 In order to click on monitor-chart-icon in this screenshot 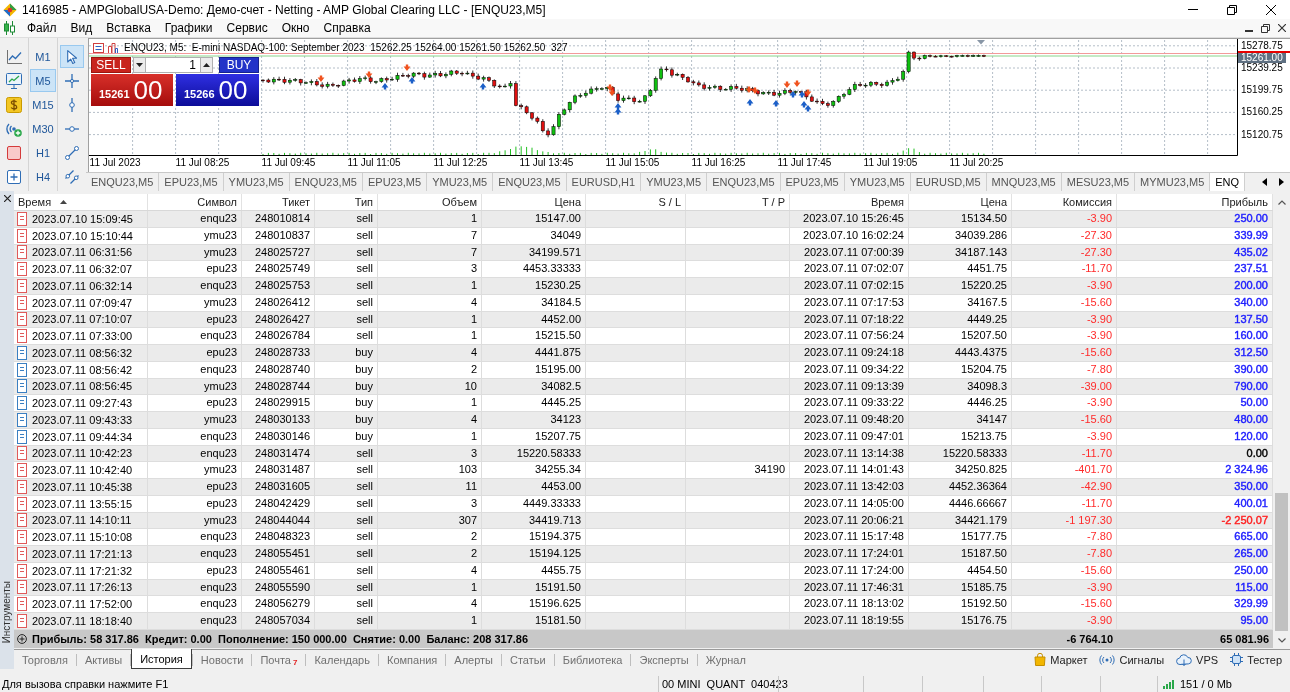, I will do `click(14, 80)`.